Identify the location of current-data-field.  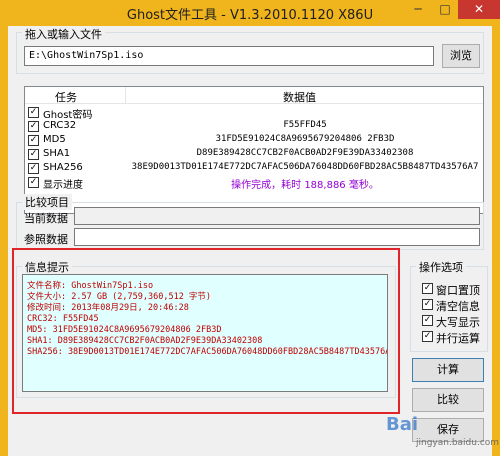
(277, 216).